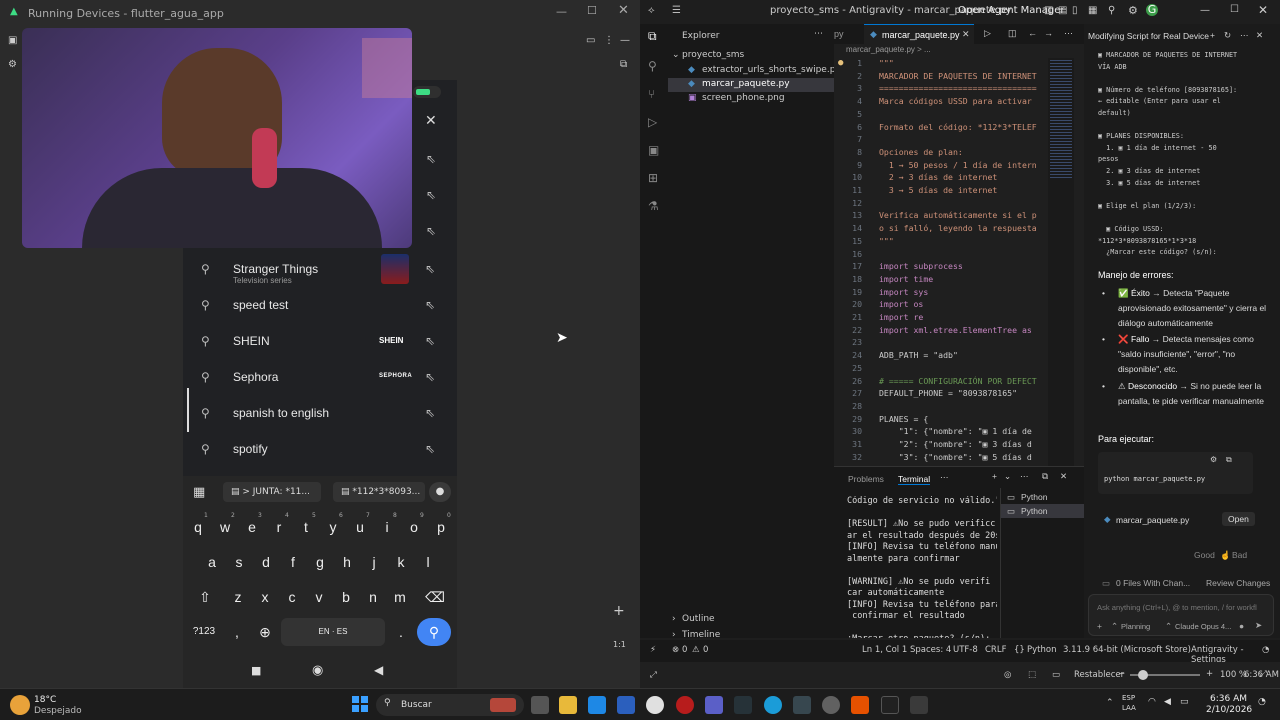 The height and width of the screenshot is (720, 1280). I want to click on windows-start-icon, so click(360, 704).